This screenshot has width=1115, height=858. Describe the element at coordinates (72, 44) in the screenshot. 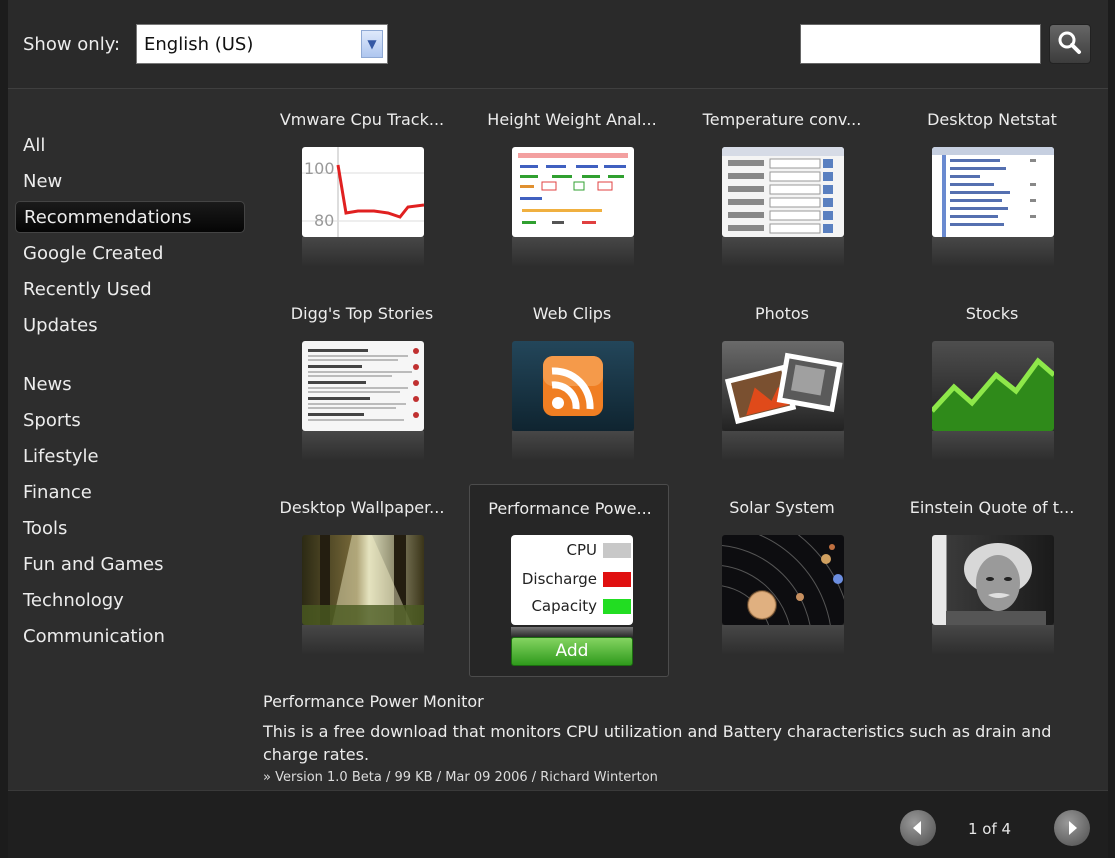

I see `show-only-label: Show only:` at that location.